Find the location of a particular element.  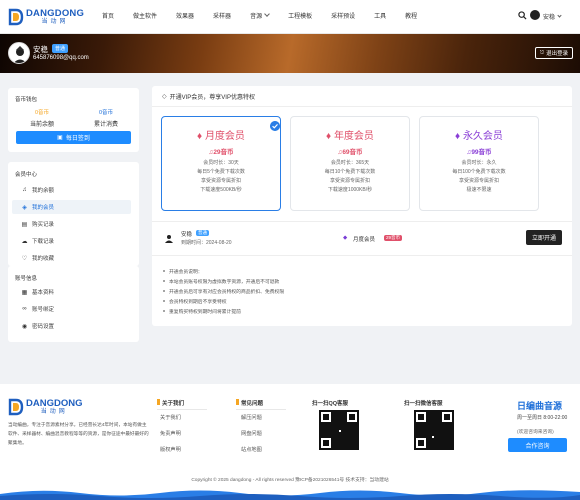

check-icon is located at coordinates (275, 126).